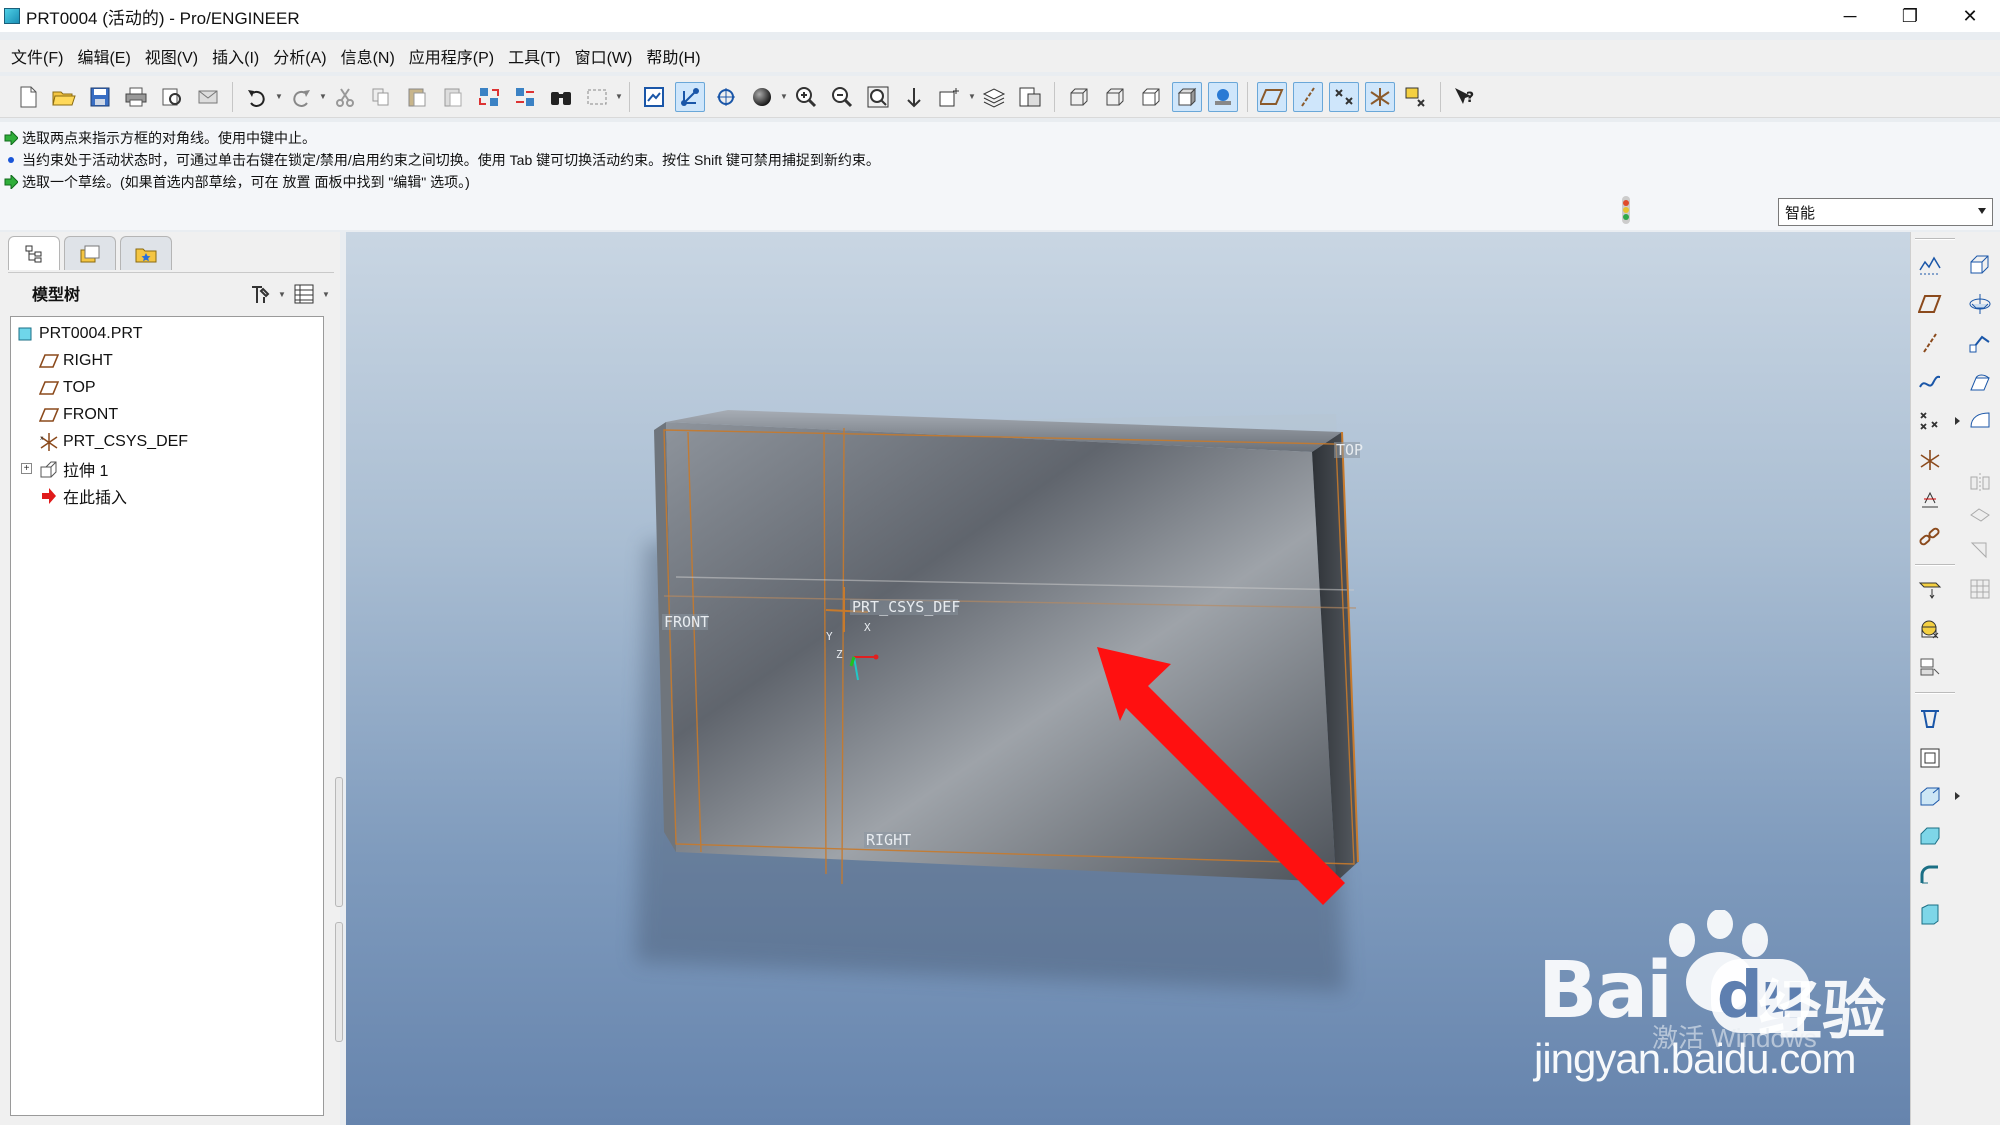  Describe the element at coordinates (1465, 97) in the screenshot. I see `context-help-icon: ?` at that location.